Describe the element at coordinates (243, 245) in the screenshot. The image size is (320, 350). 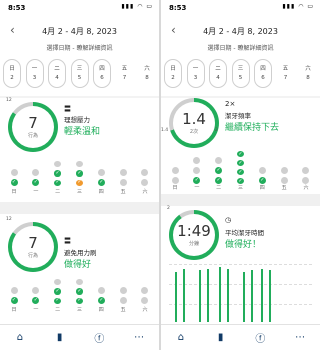
I see `metric-status: 做得好！` at that location.